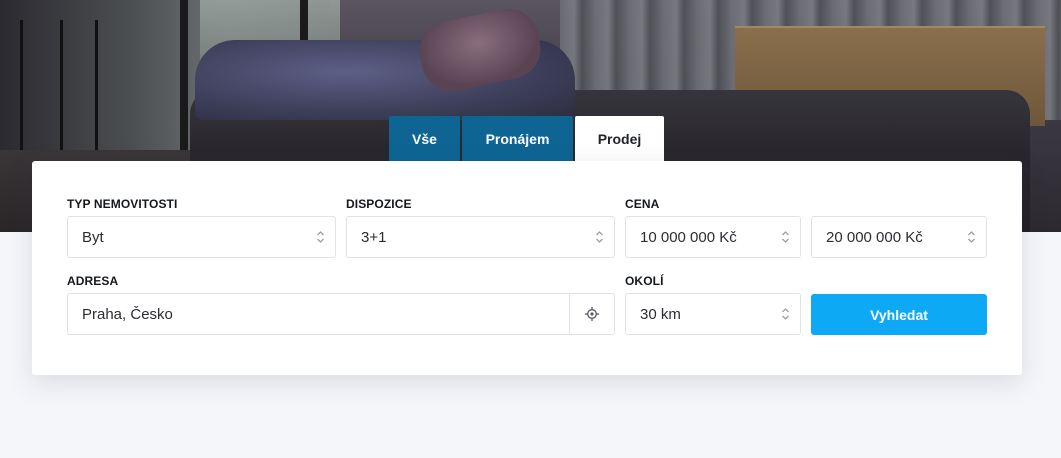 The height and width of the screenshot is (458, 1061). What do you see at coordinates (374, 237) in the screenshot?
I see `layout-value: 3+1` at bounding box center [374, 237].